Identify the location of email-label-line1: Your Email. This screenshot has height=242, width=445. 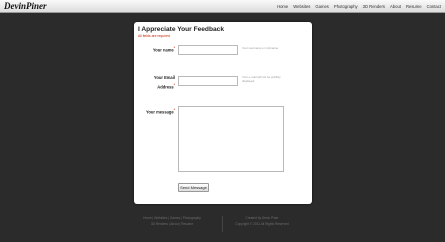
(164, 77).